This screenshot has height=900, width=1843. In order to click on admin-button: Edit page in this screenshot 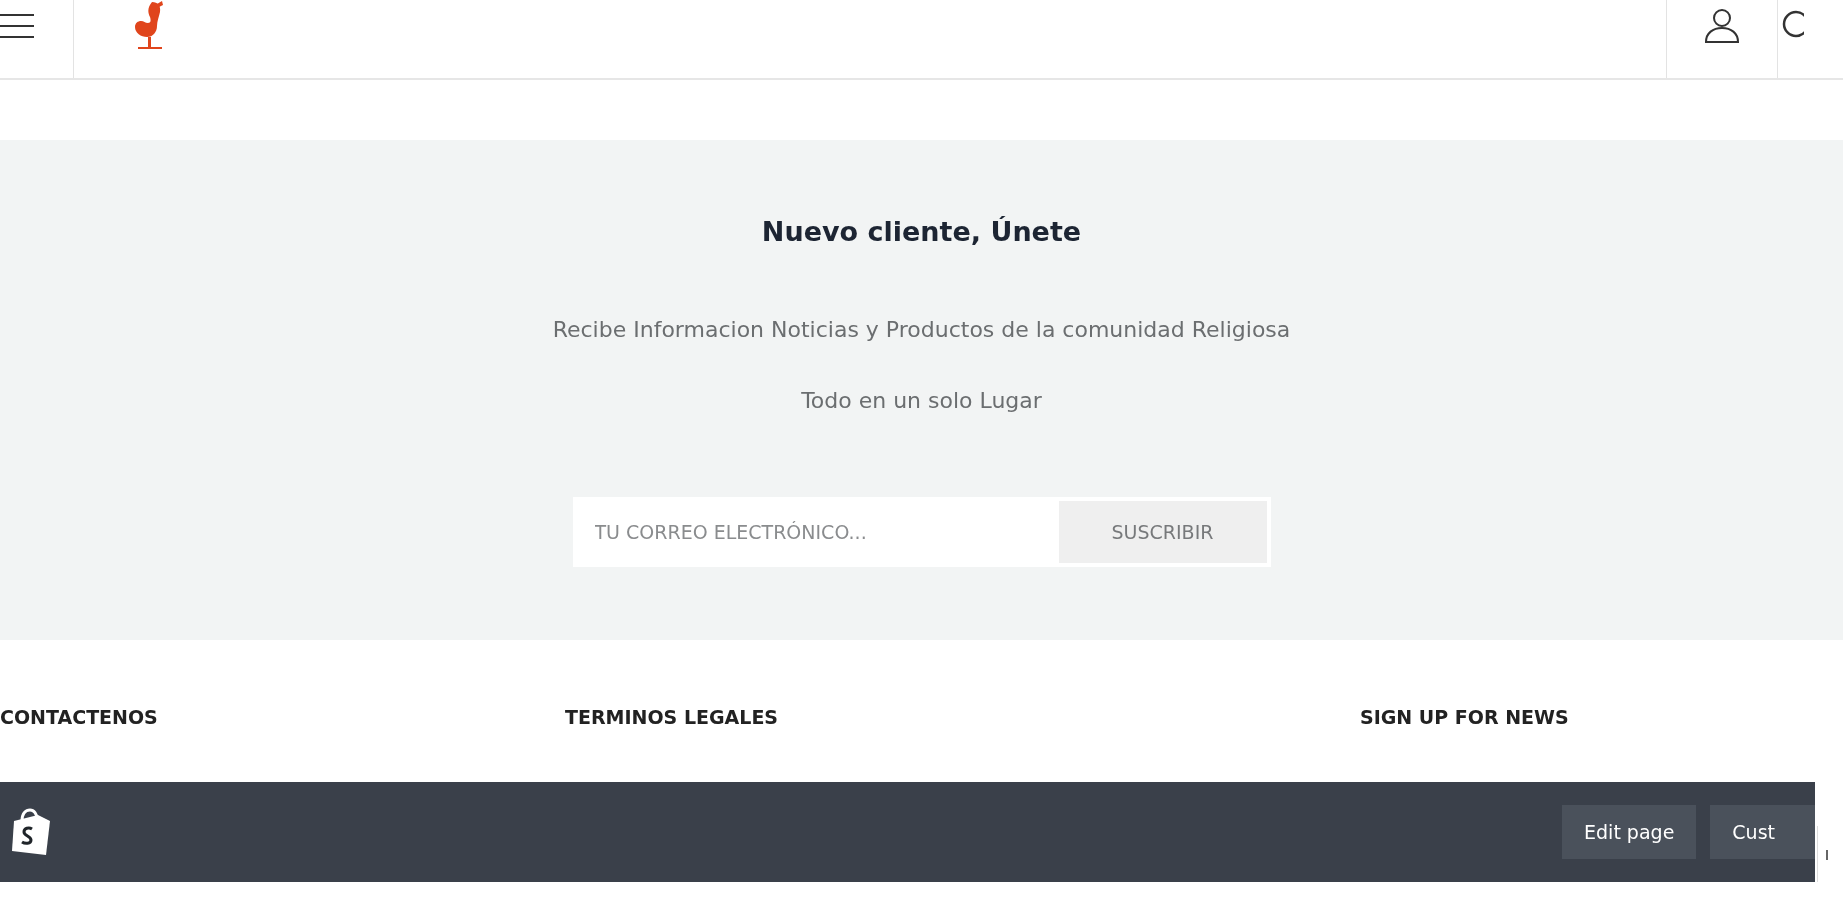, I will do `click(1629, 832)`.